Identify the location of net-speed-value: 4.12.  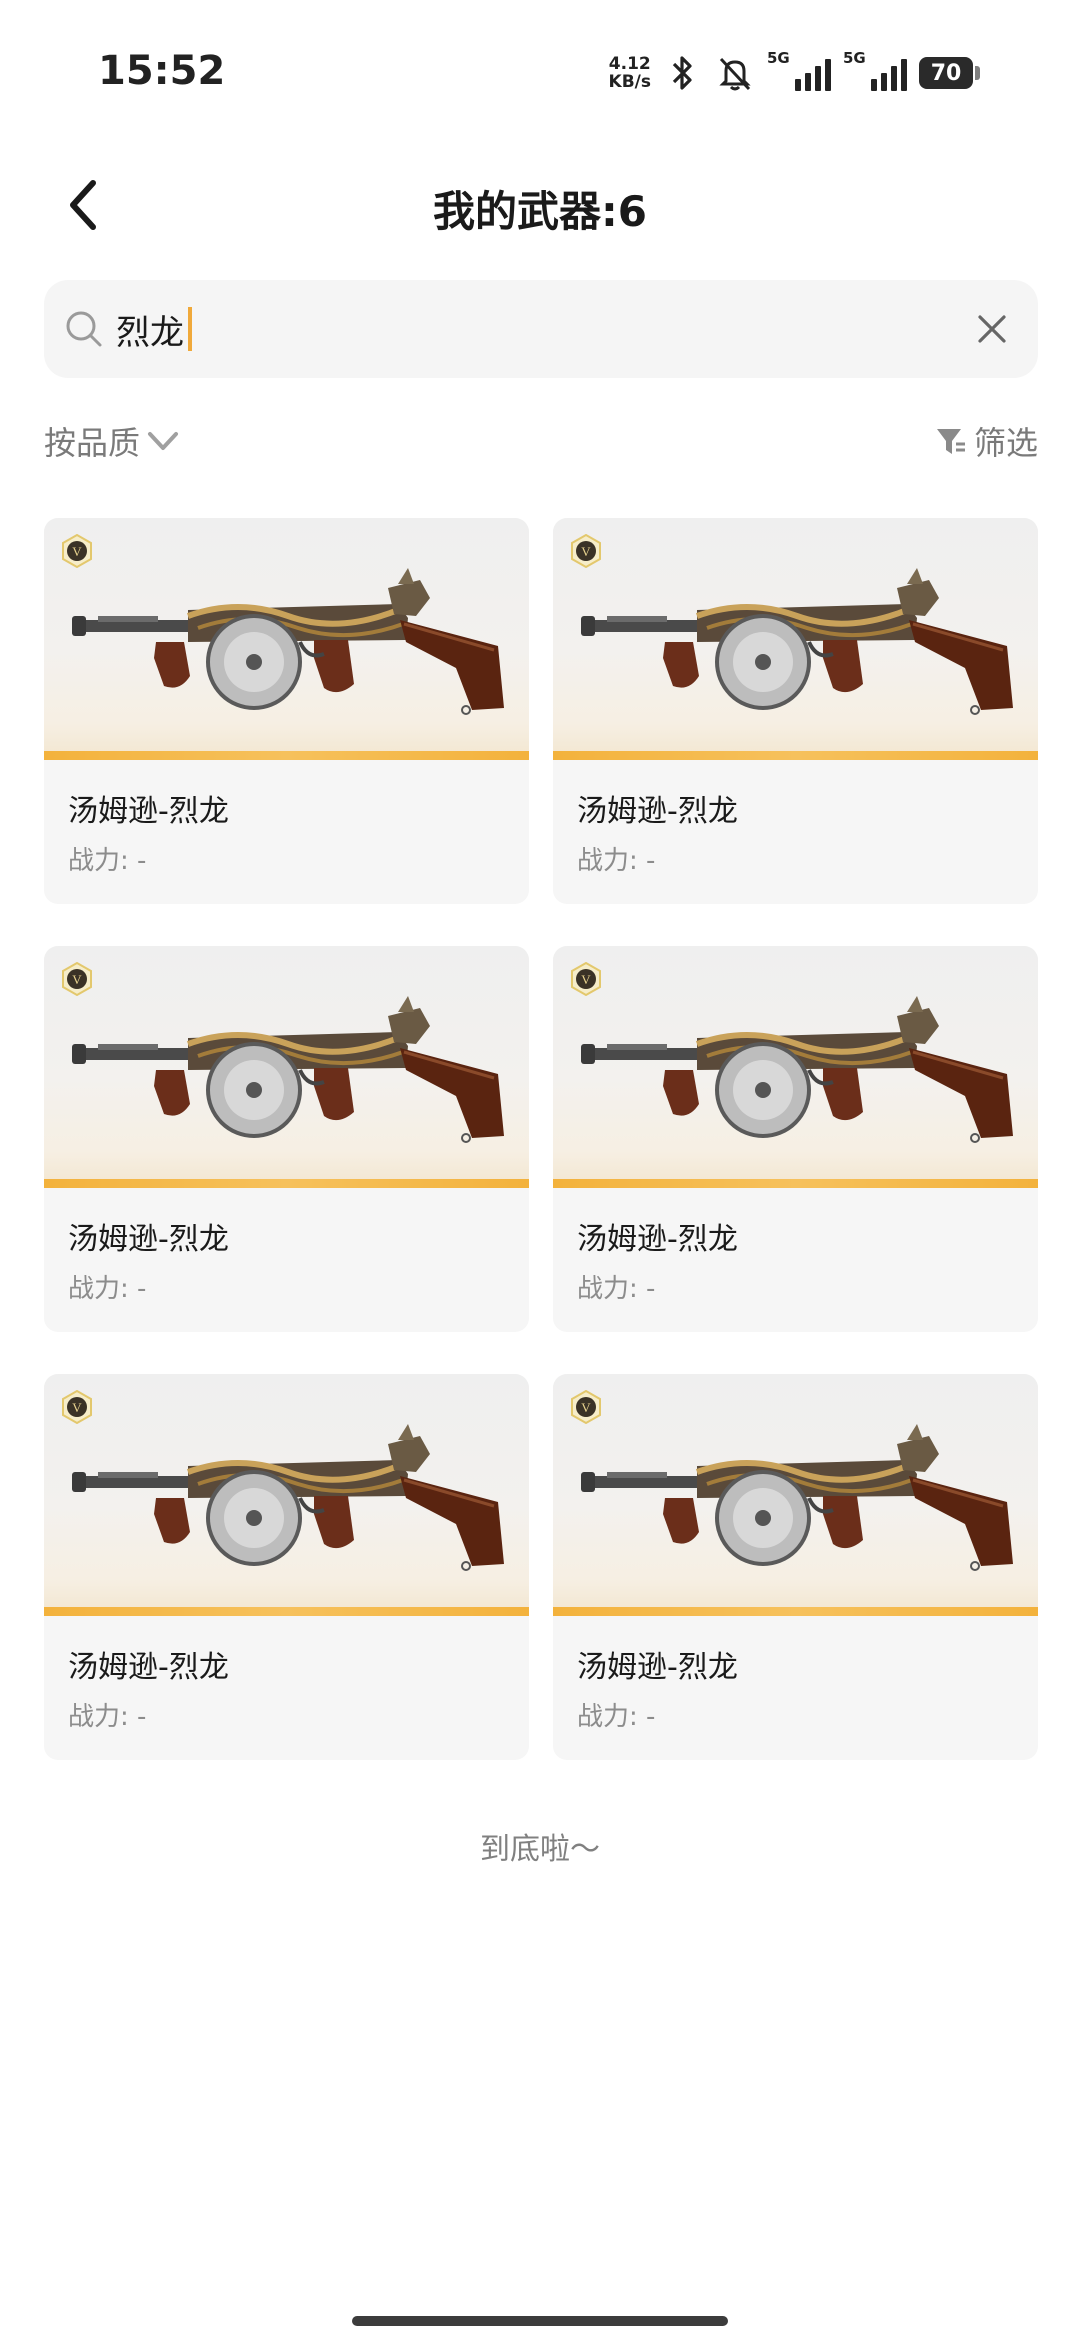
(629, 64).